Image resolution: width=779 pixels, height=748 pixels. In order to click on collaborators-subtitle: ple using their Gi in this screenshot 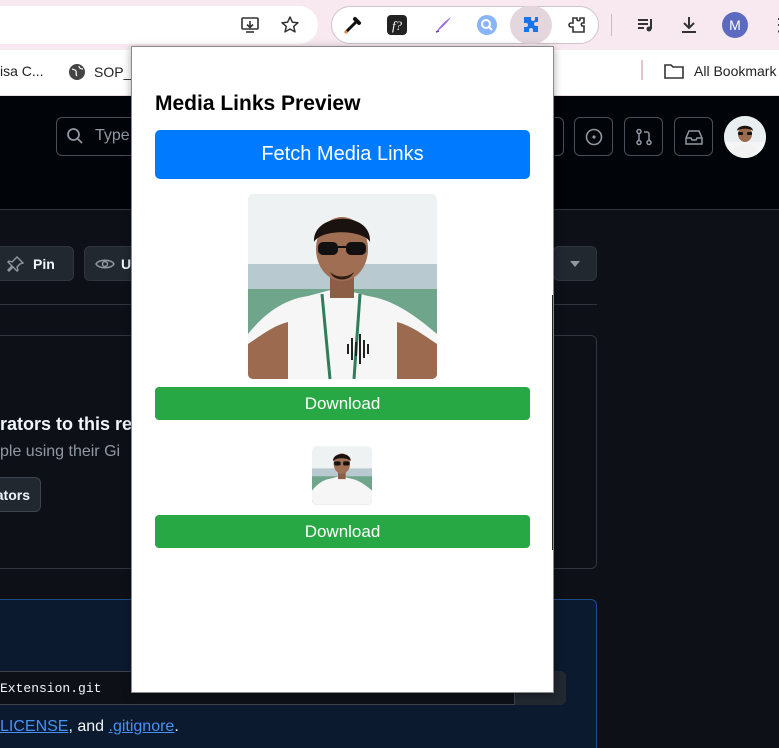, I will do `click(60, 451)`.